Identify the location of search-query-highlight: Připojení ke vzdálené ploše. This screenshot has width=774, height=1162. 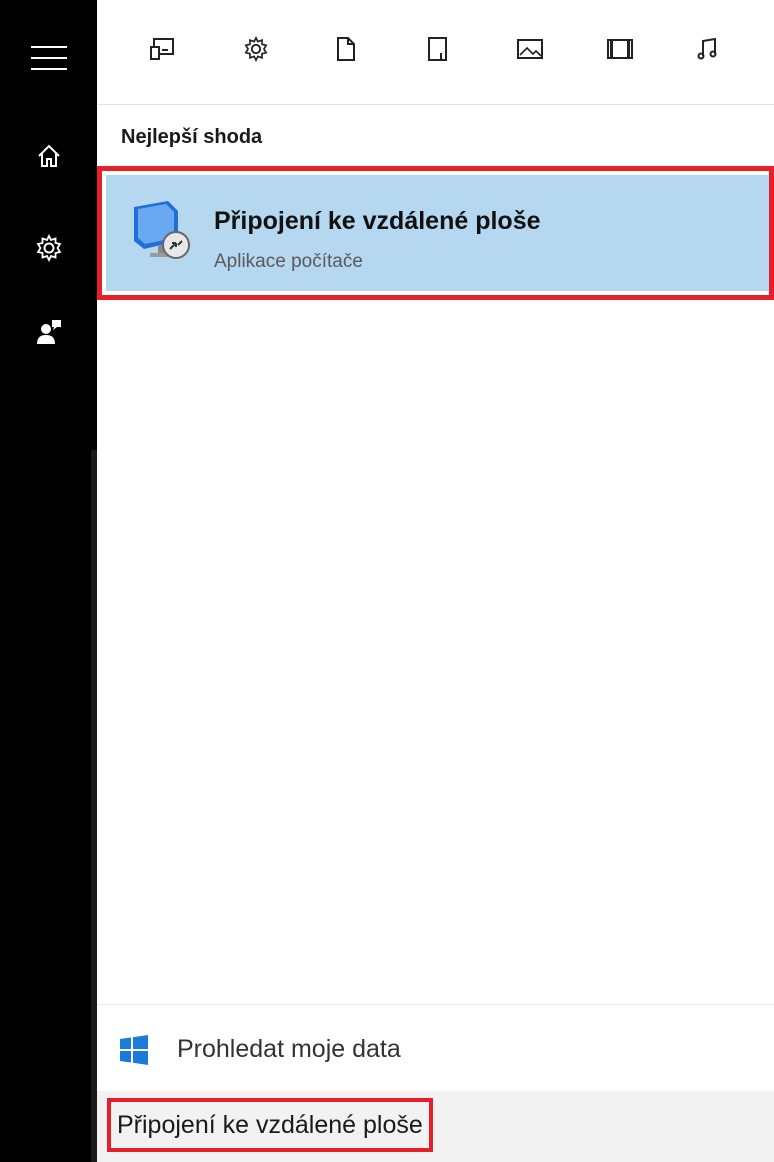
(270, 1125).